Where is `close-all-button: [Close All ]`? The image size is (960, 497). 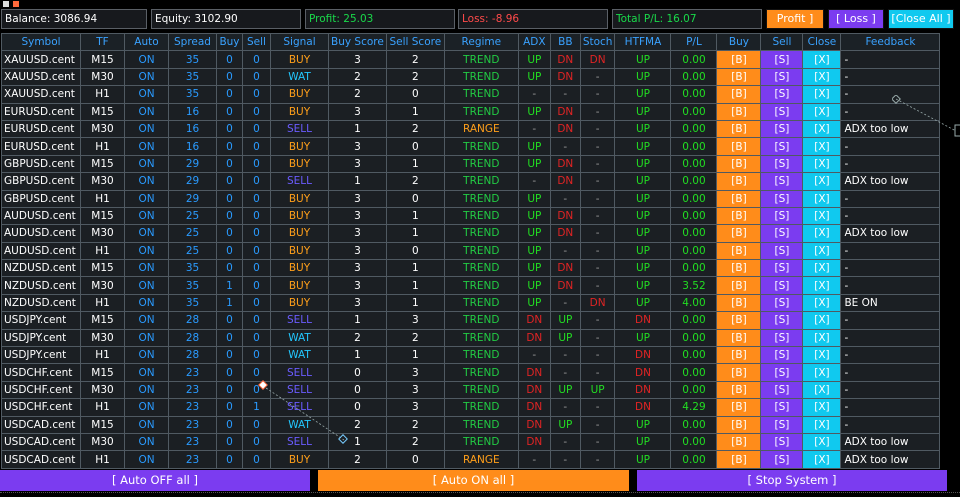 close-all-button: [Close All ] is located at coordinates (921, 19).